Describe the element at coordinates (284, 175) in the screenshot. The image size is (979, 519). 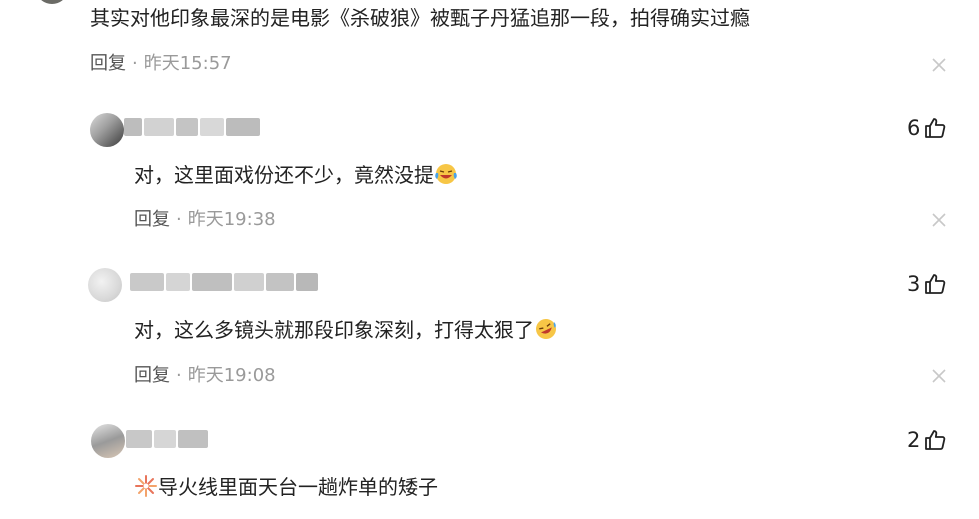
I see `comment-text-content: 对，这里面戏份还不少，竟然没提` at that location.